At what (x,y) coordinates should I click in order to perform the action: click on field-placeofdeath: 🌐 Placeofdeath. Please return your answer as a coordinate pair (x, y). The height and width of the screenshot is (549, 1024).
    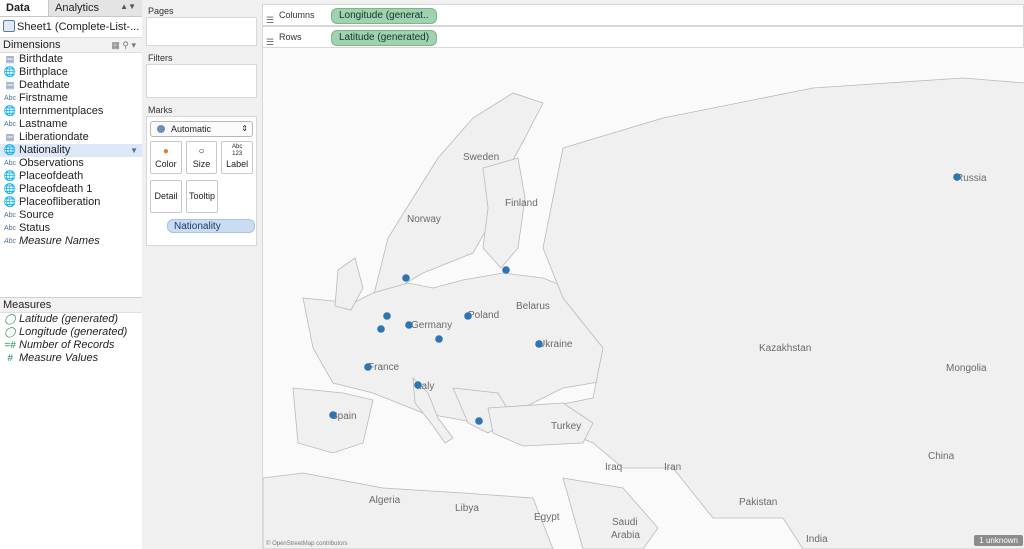
    Looking at the image, I should click on (71, 176).